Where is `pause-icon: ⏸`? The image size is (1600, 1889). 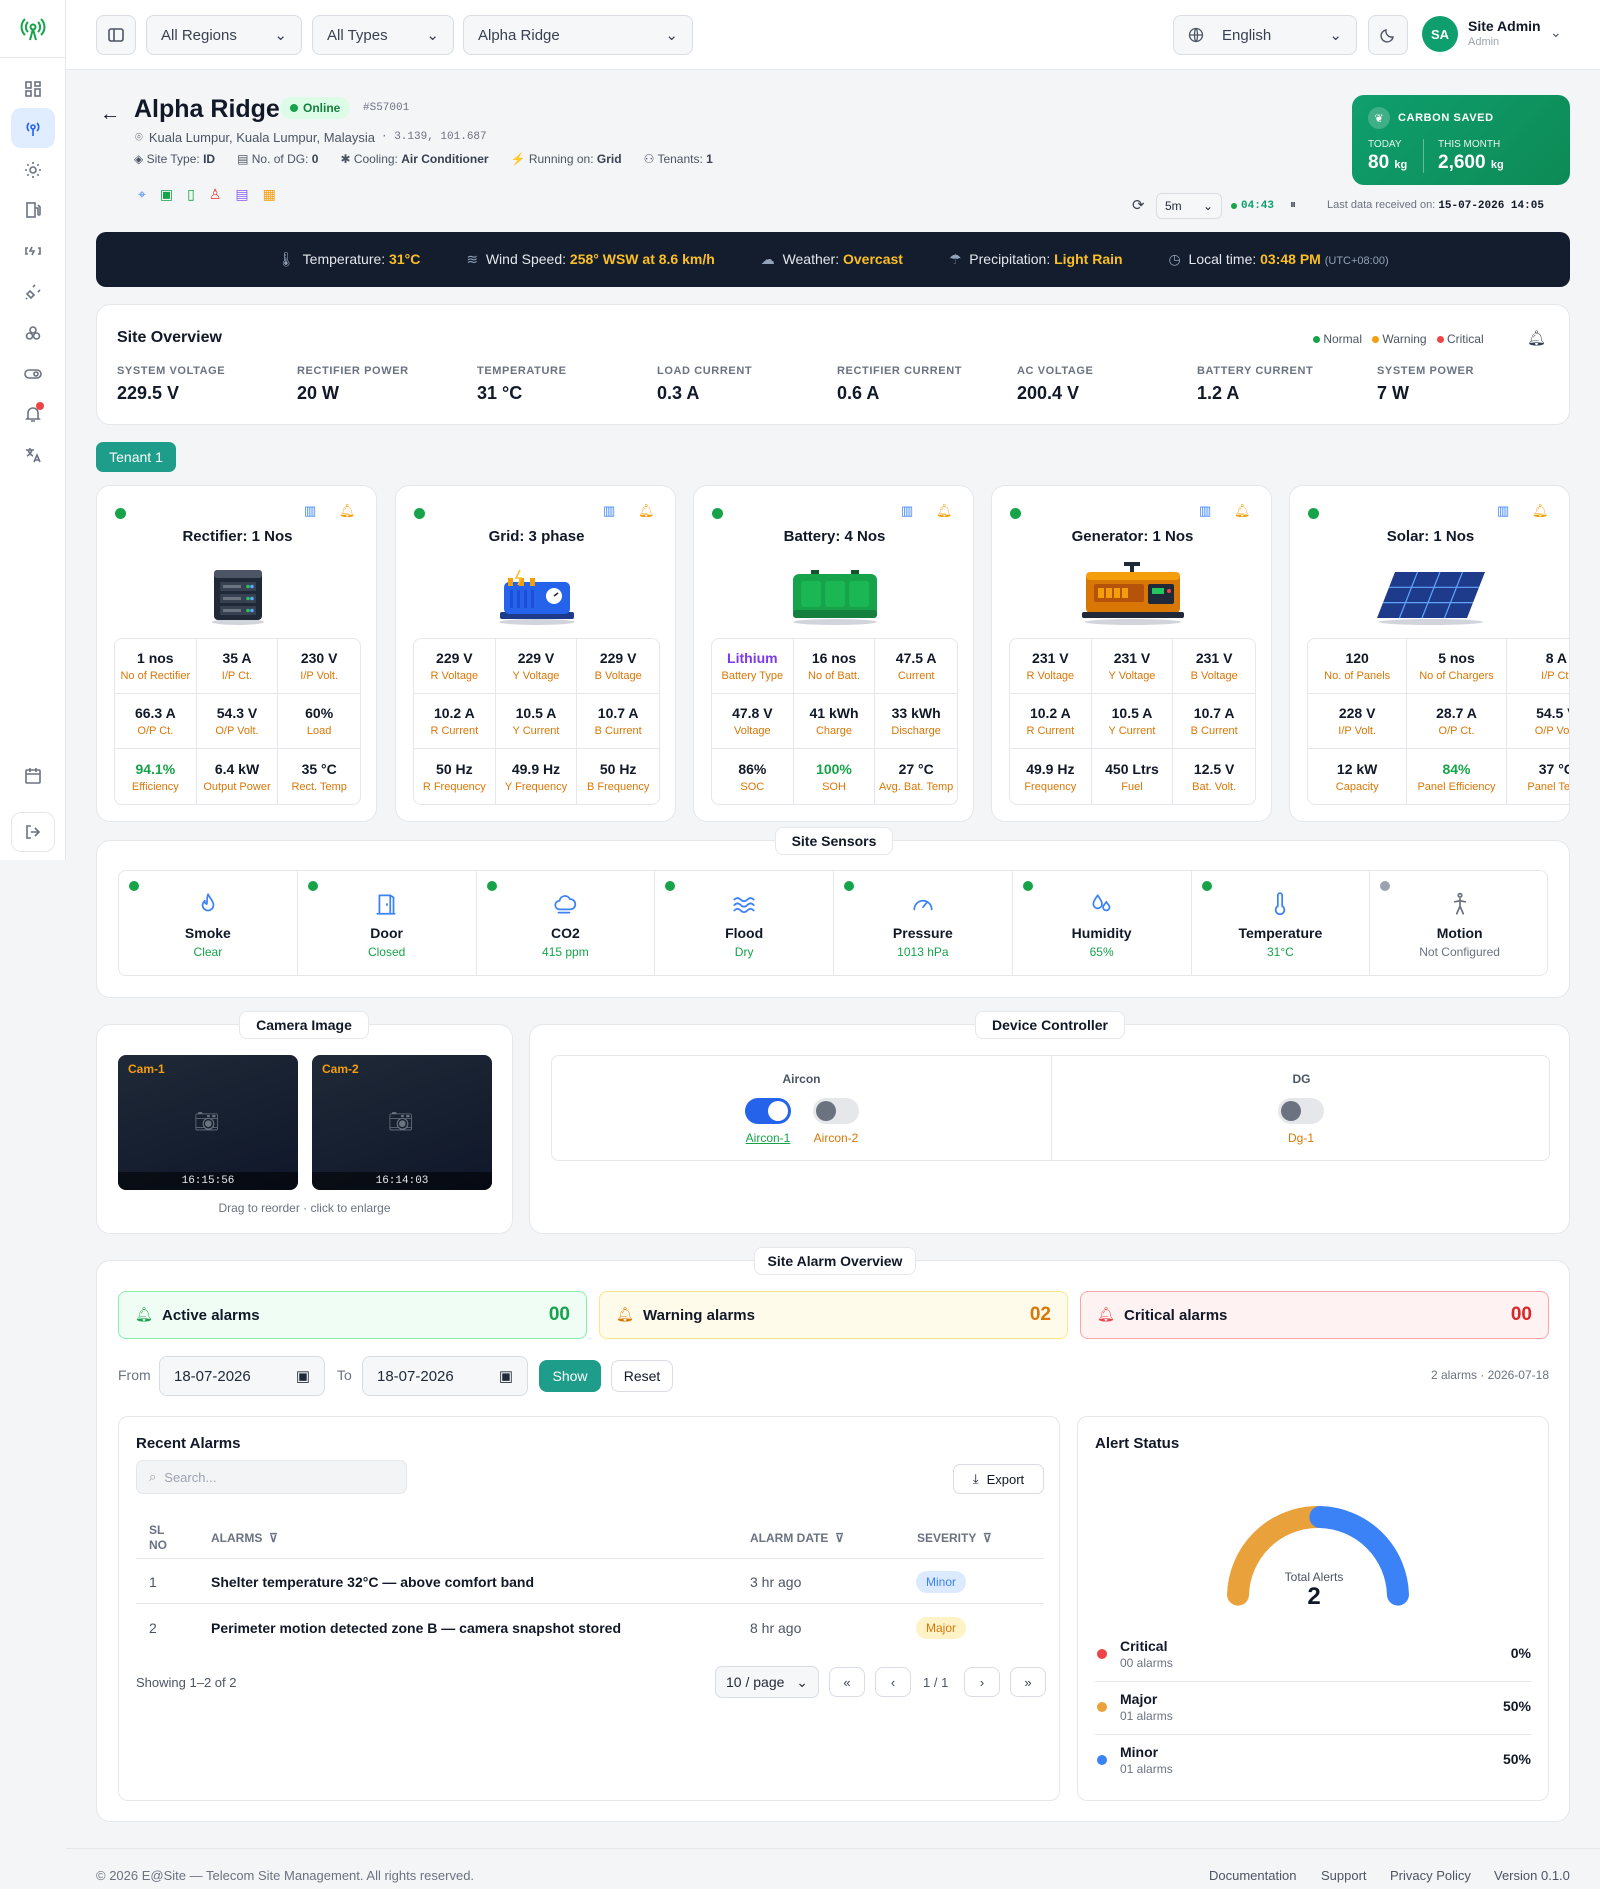
pause-icon: ⏸ is located at coordinates (1293, 204).